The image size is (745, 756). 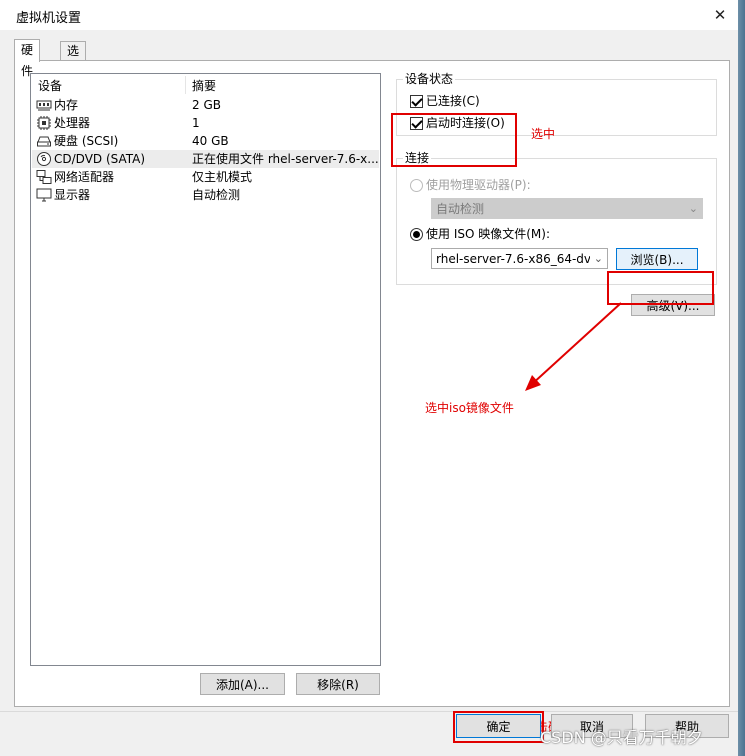 I want to click on device-name: 硬盘 (SCSI), so click(x=86, y=141).